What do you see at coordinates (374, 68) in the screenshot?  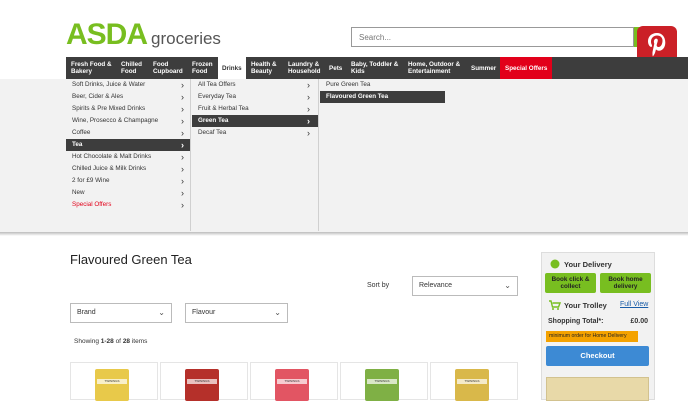 I see `nav-item-baby-toddler: Baby, Toddler & Kids` at bounding box center [374, 68].